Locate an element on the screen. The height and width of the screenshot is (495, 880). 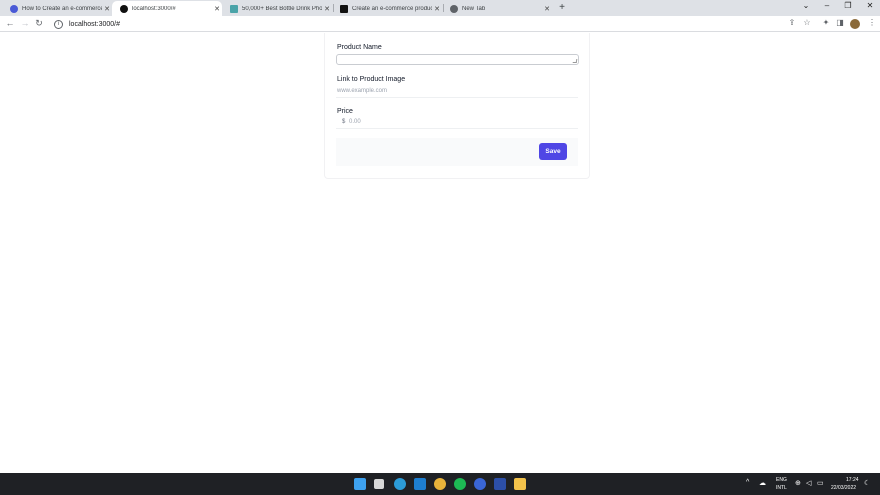
forward-icon: → is located at coordinates (25, 23).